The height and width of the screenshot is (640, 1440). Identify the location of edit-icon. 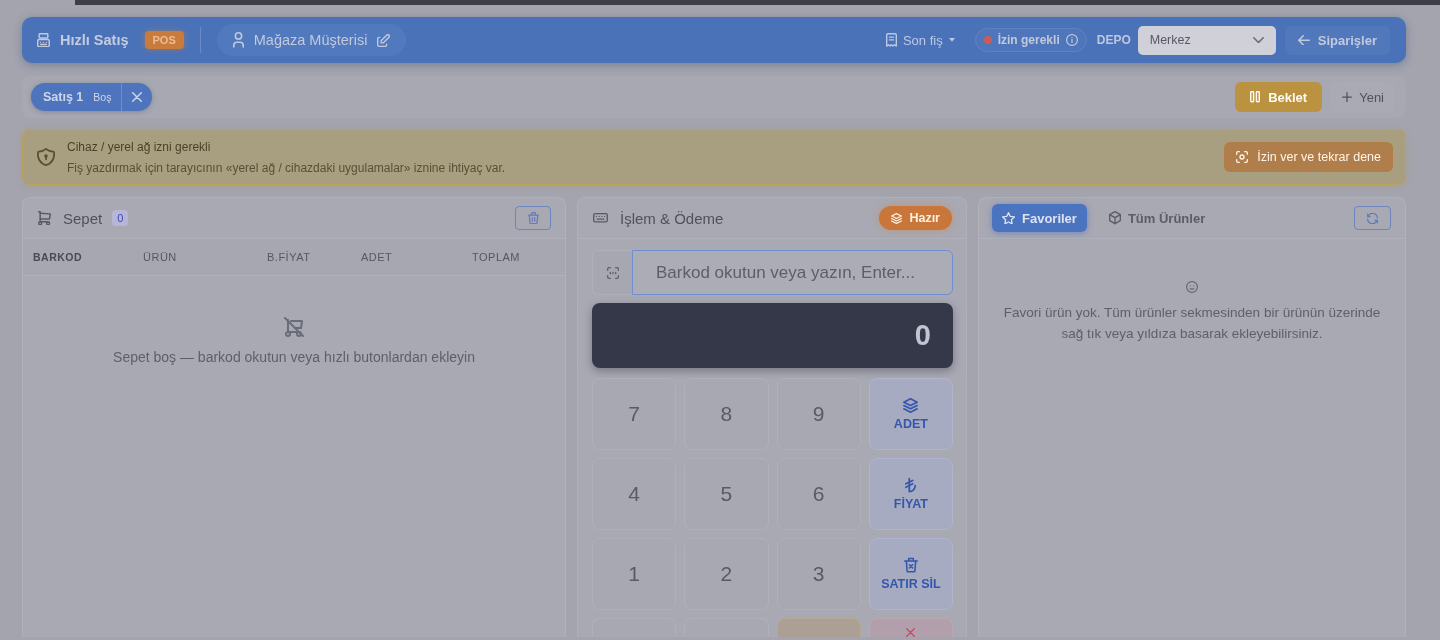
(384, 40).